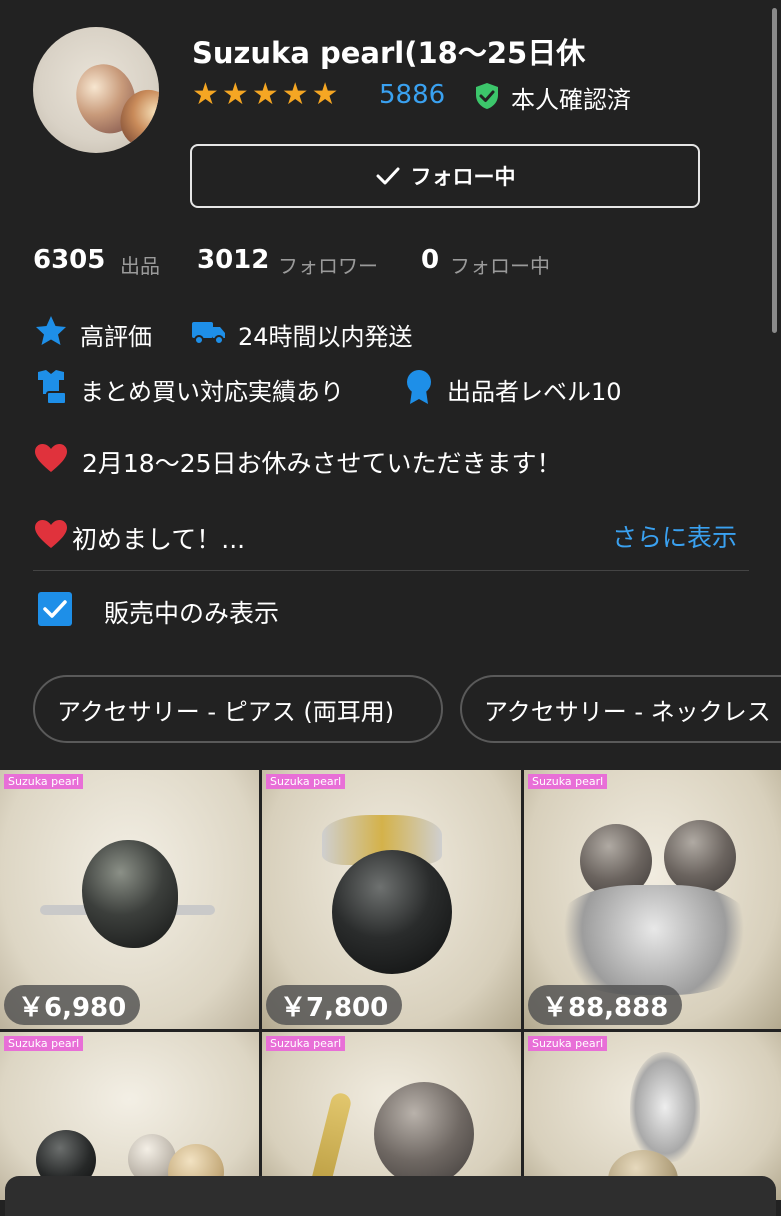  What do you see at coordinates (389, 53) in the screenshot?
I see `shop-name: Suzuka pearl(18～25日休` at bounding box center [389, 53].